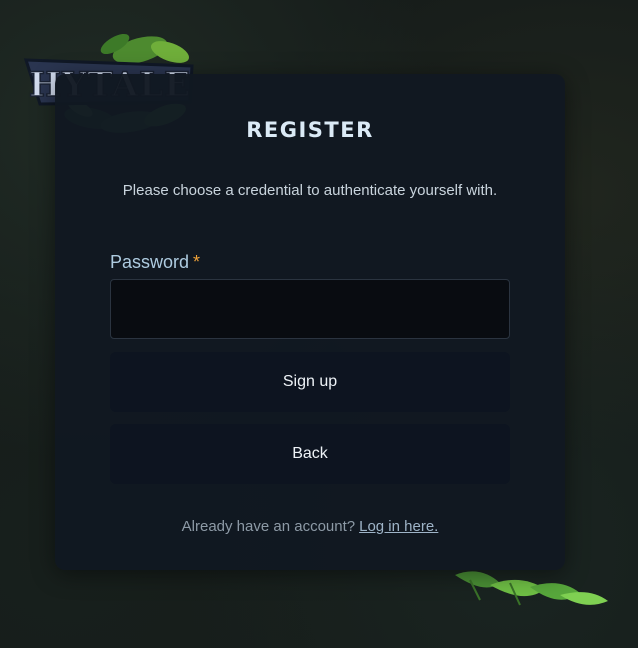 This screenshot has width=638, height=648. What do you see at coordinates (398, 526) in the screenshot?
I see `login-link: Log in here.` at bounding box center [398, 526].